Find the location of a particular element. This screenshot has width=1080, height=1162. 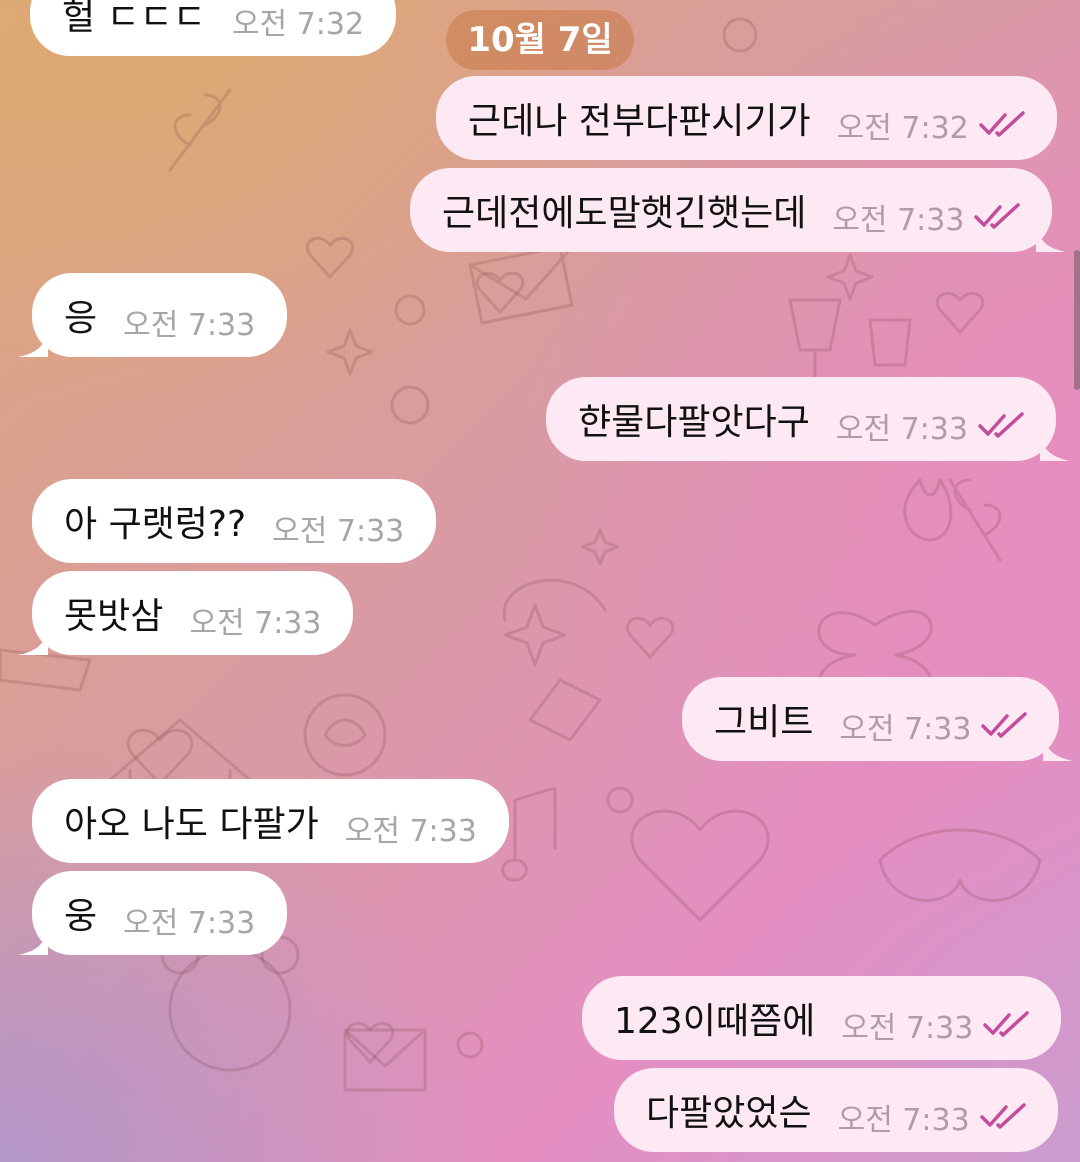

message-outgoing: 그비트 오전 7:33 is located at coordinates (878, 719).